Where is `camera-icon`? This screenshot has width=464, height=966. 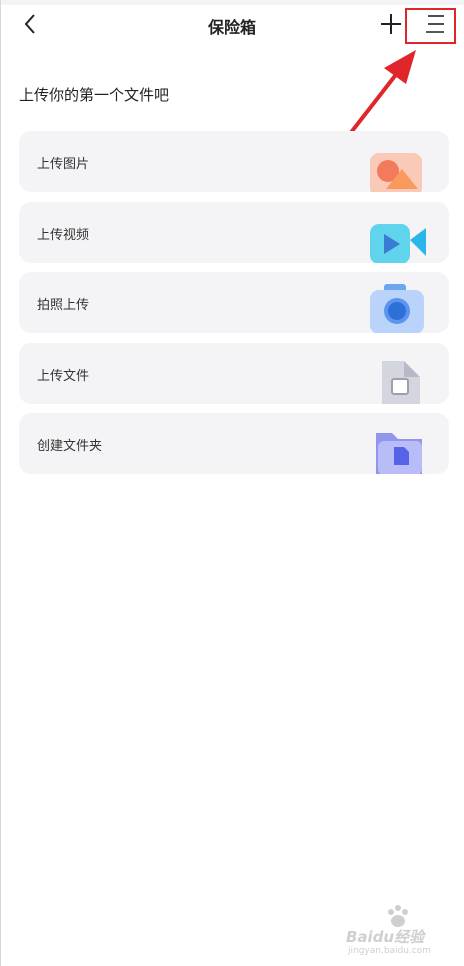 camera-icon is located at coordinates (397, 308).